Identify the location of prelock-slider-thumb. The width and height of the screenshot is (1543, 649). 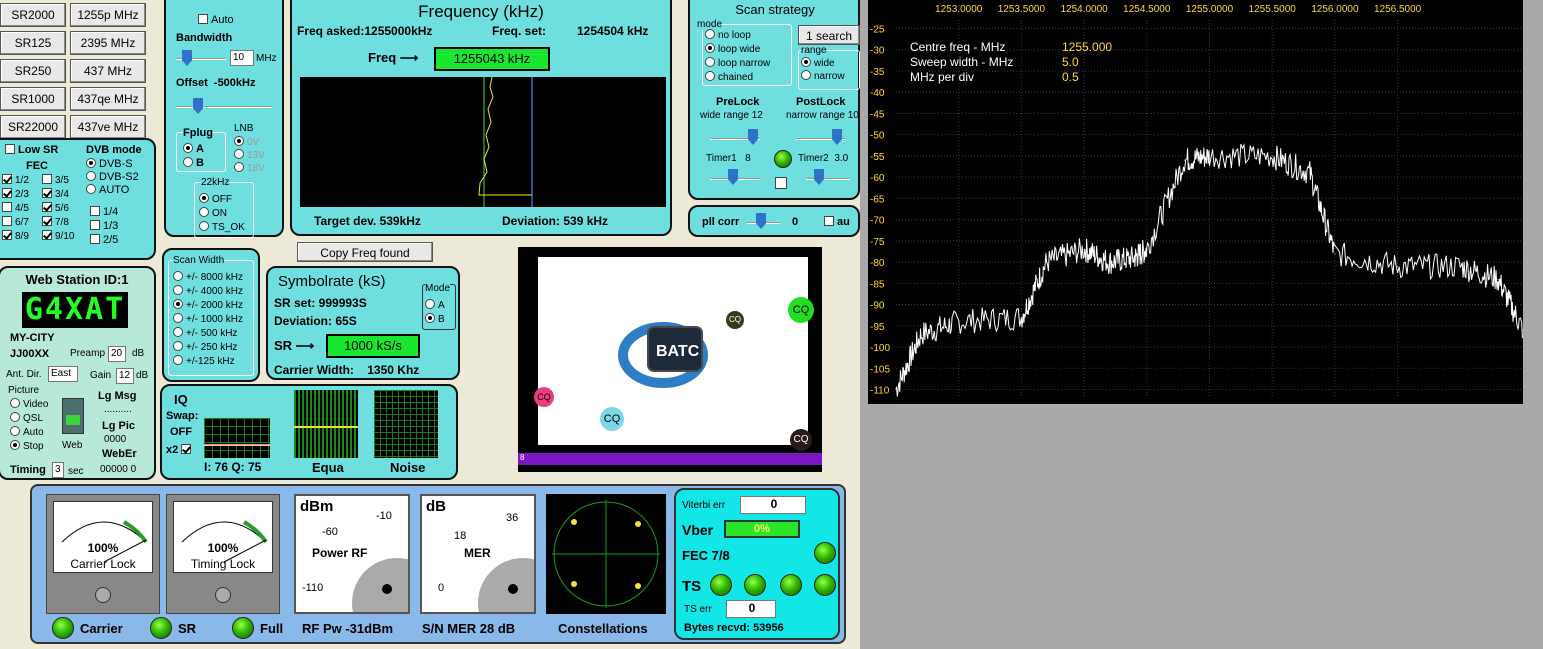
(753, 137).